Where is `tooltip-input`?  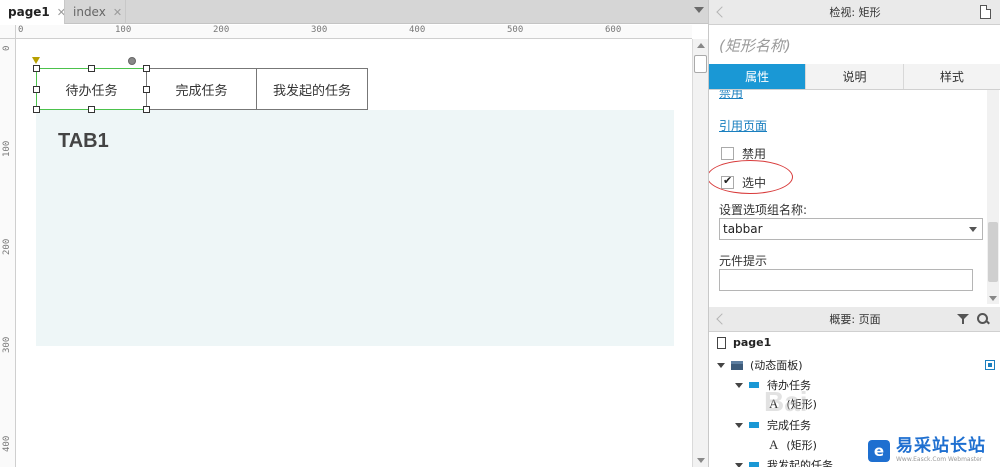
tooltip-input is located at coordinates (846, 280).